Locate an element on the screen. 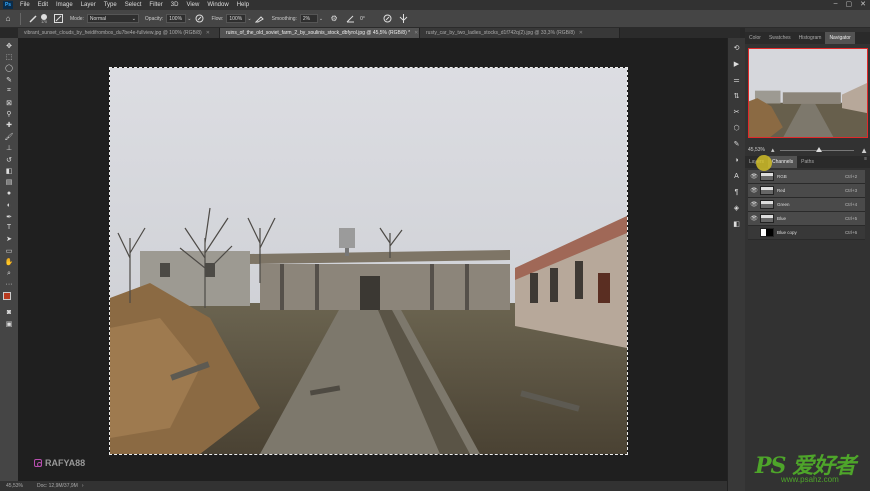 Image resolution: width=870 pixels, height=491 pixels. photoshop-logo-icon: Ps is located at coordinates (8, 5).